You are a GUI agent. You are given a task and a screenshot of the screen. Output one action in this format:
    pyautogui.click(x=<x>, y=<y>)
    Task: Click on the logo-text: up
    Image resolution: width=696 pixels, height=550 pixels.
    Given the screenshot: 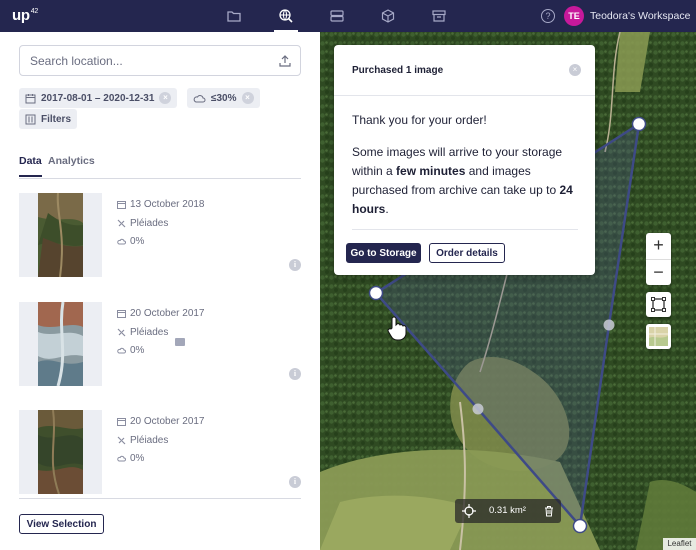 What is the action you would take?
    pyautogui.click(x=21, y=15)
    